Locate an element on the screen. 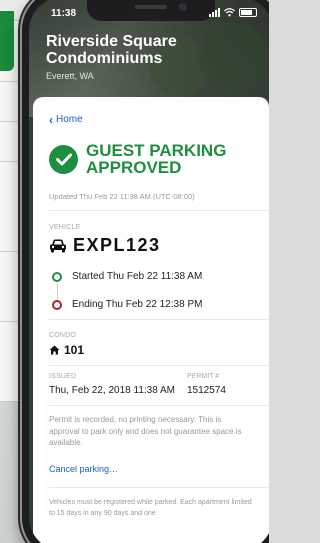 The image size is (320, 543). timeline-start: Started Thu Feb 22 11:38 AM is located at coordinates (125, 276).